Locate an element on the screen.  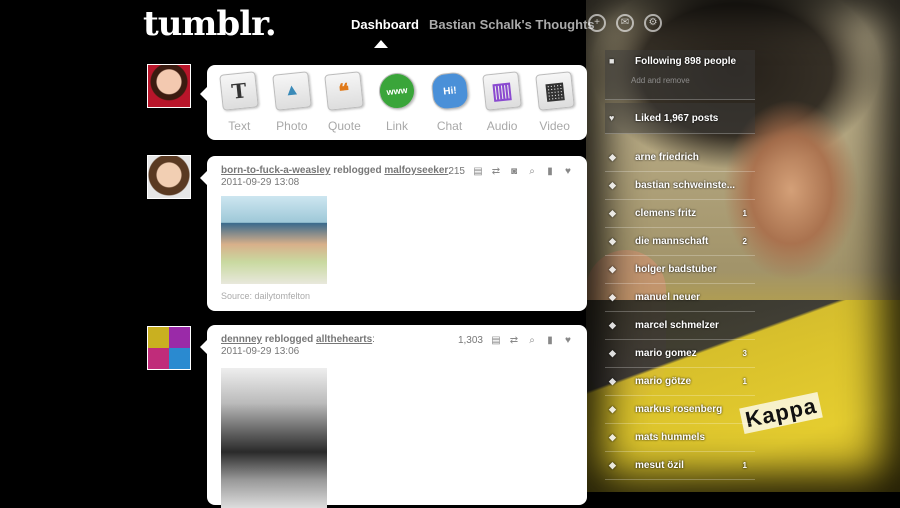
tag-label: clemens fritz is located at coordinates (666, 213).